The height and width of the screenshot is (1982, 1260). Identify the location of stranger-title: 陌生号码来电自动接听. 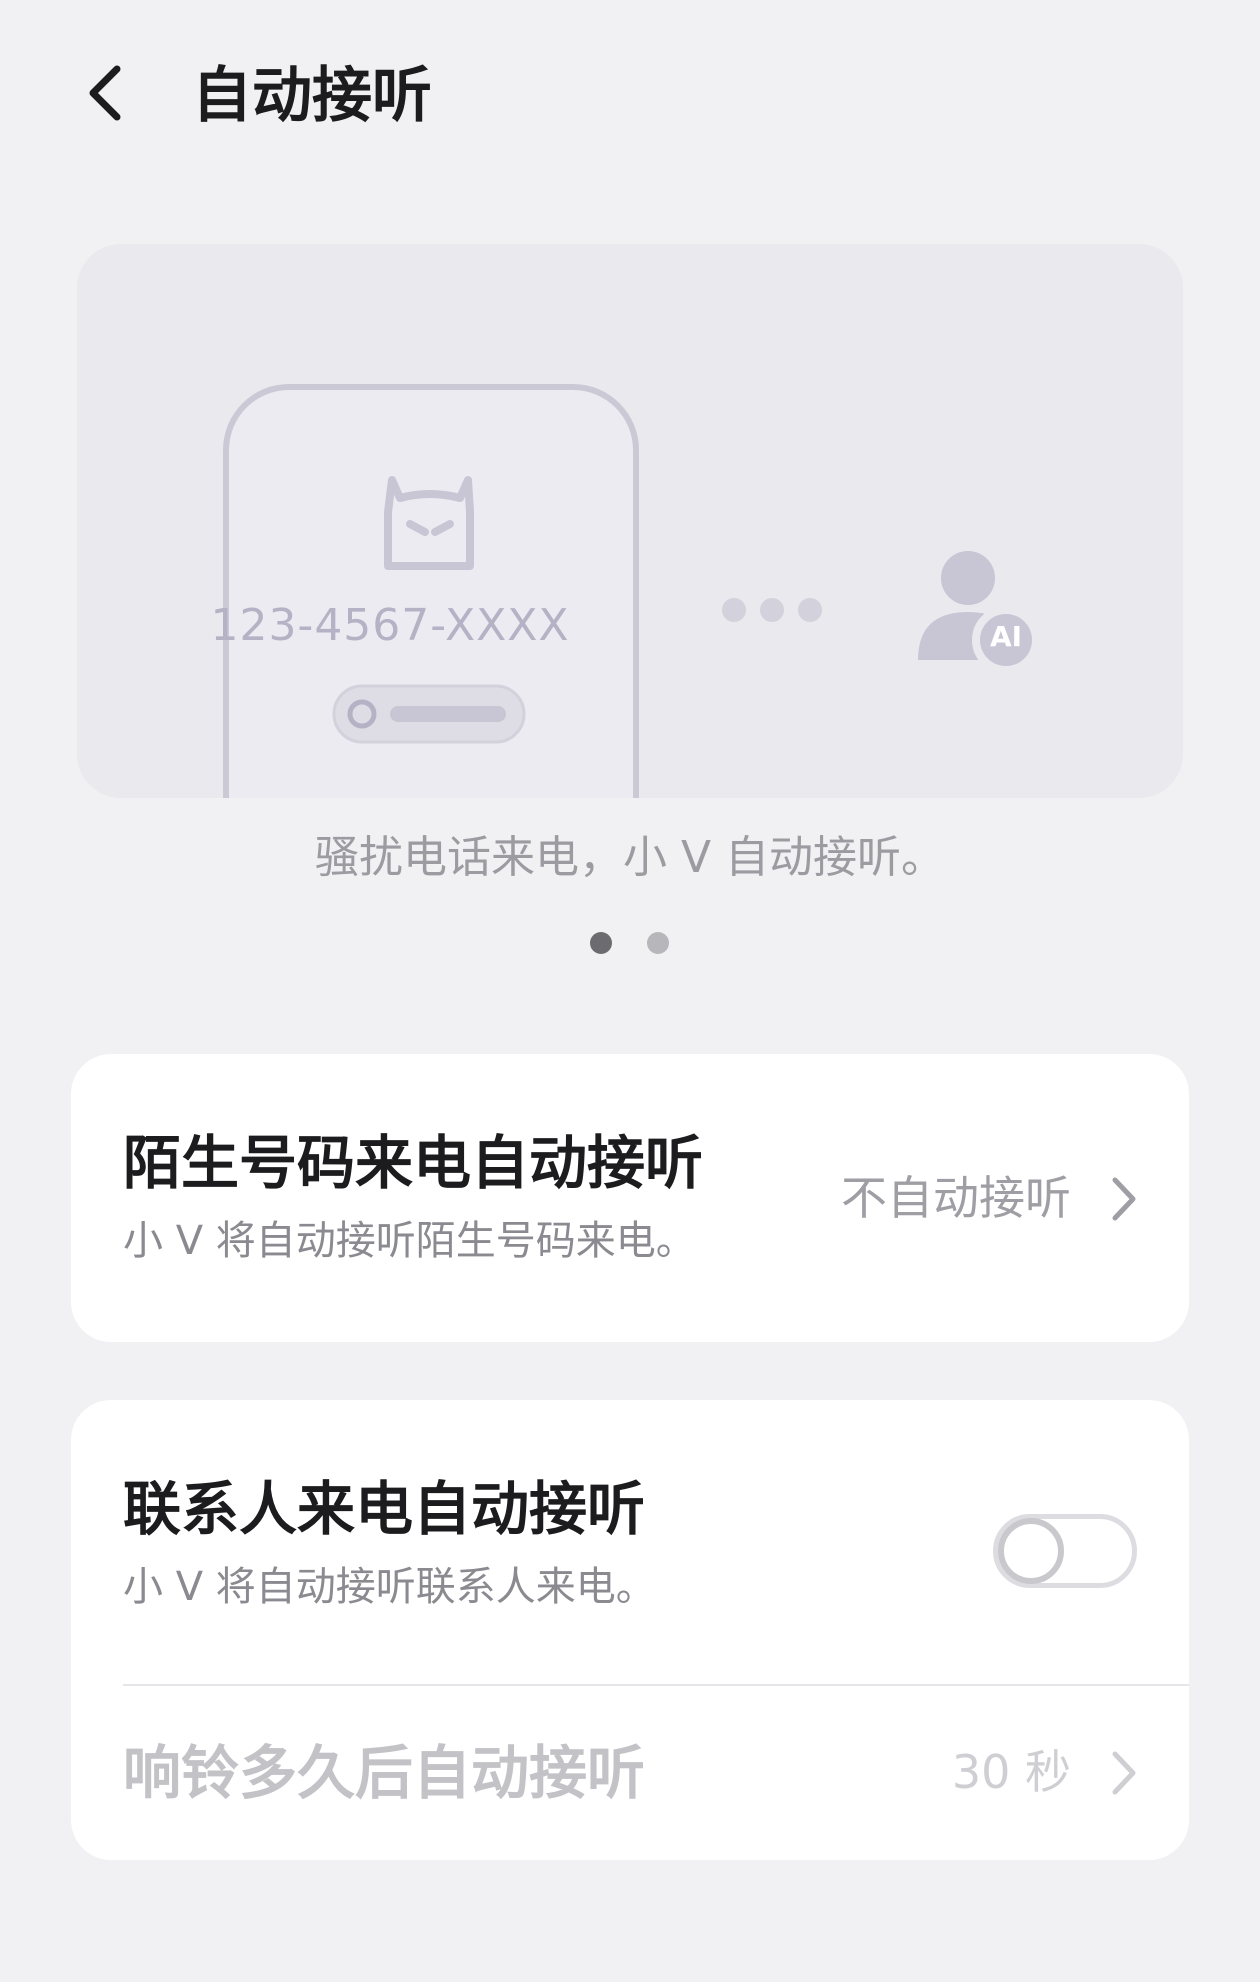
(413, 1163).